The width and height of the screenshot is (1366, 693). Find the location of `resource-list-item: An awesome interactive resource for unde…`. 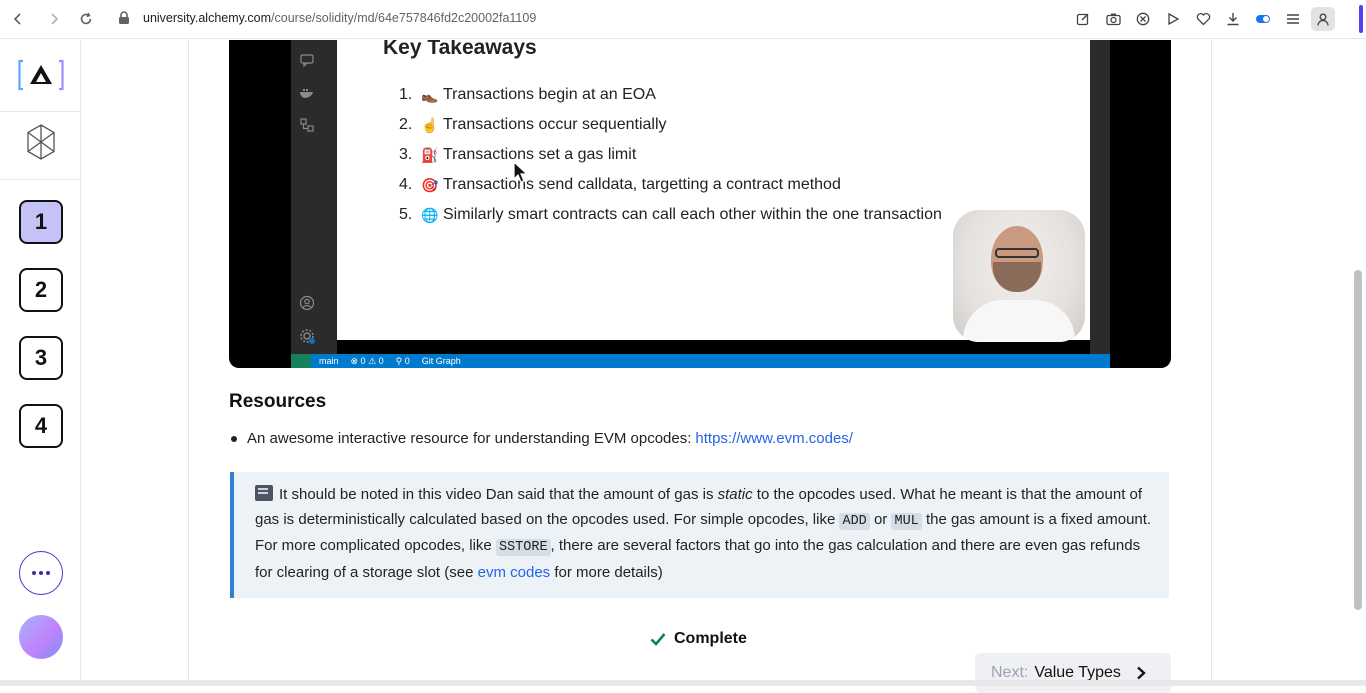

resource-list-item: An awesome interactive resource for unde… is located at coordinates (541, 438).